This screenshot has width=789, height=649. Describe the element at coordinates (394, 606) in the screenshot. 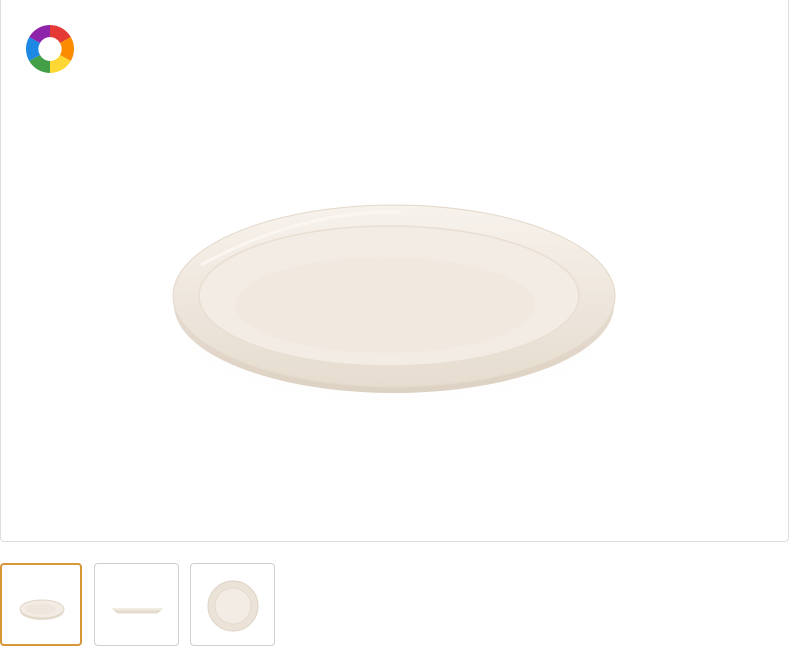

I see `thumbnail-strip` at that location.